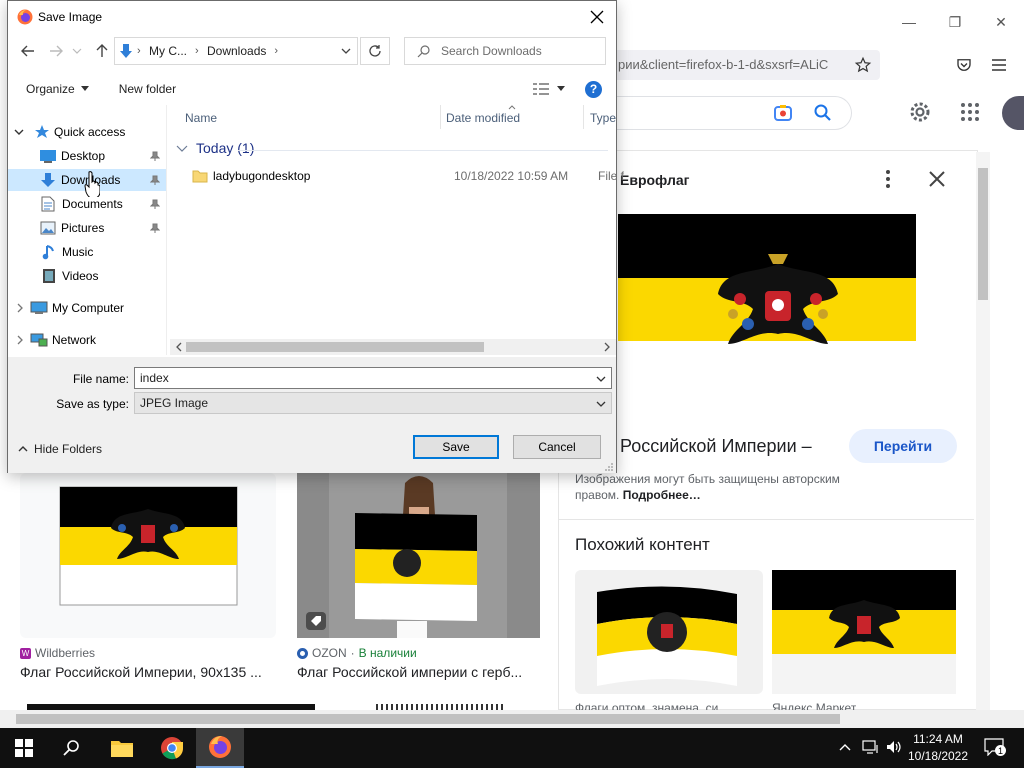 Image resolution: width=1024 pixels, height=768 pixels. What do you see at coordinates (87, 132) in the screenshot?
I see `nav-quick-access: Quick access` at bounding box center [87, 132].